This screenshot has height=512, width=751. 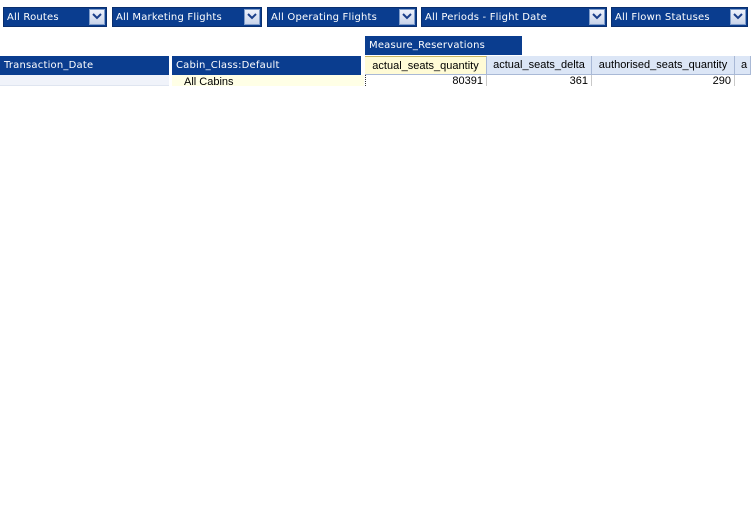 What do you see at coordinates (426, 80) in the screenshot?
I see `cell-actual-seats-quantity: 80391` at bounding box center [426, 80].